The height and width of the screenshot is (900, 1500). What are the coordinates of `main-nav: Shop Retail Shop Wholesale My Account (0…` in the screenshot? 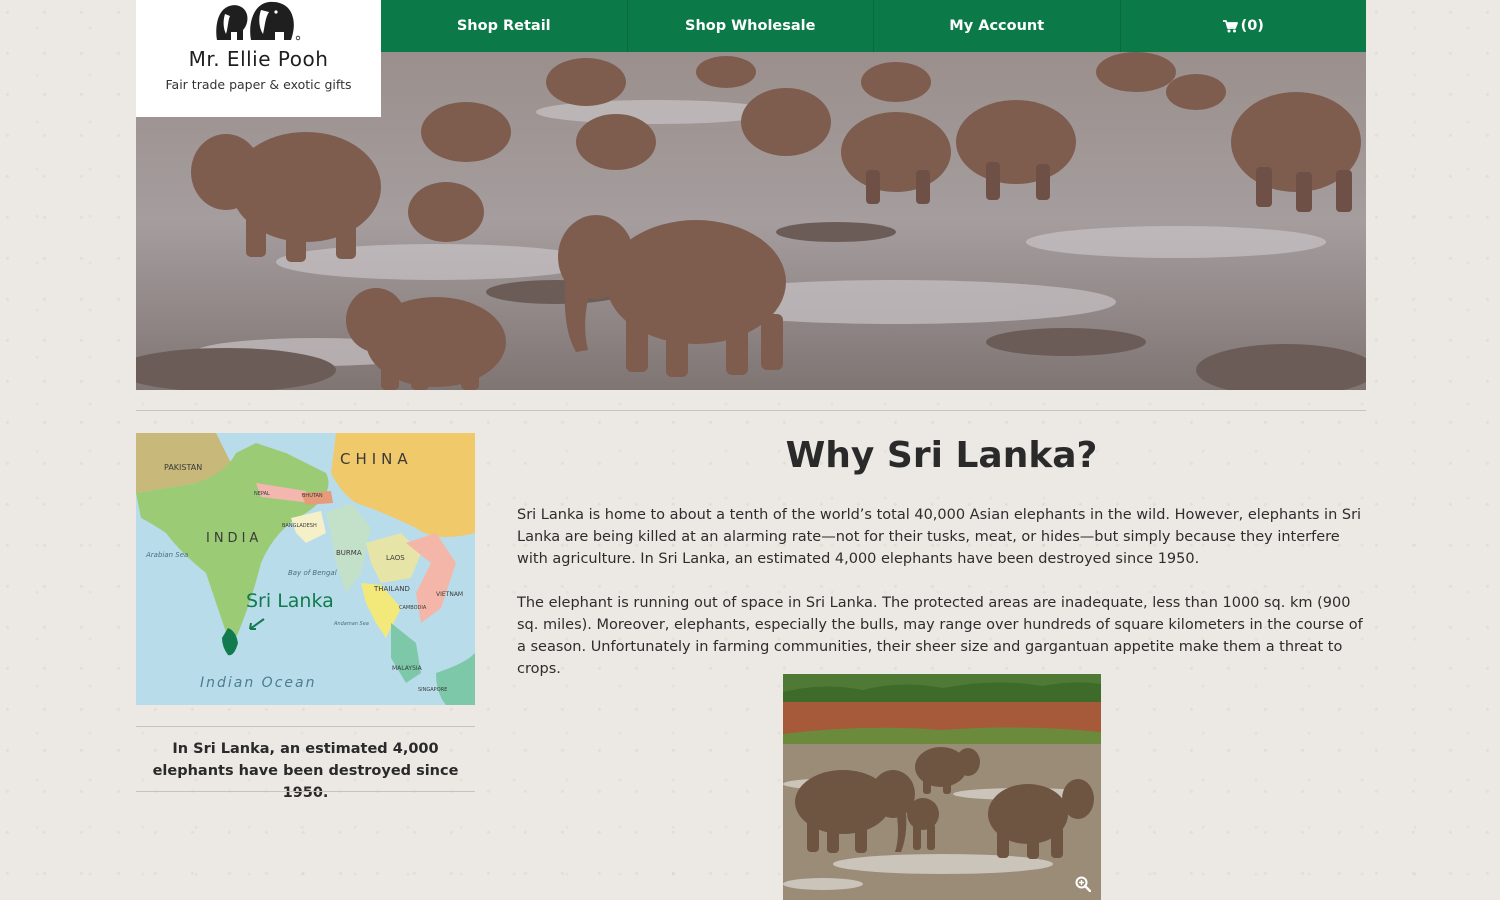 It's located at (873, 26).